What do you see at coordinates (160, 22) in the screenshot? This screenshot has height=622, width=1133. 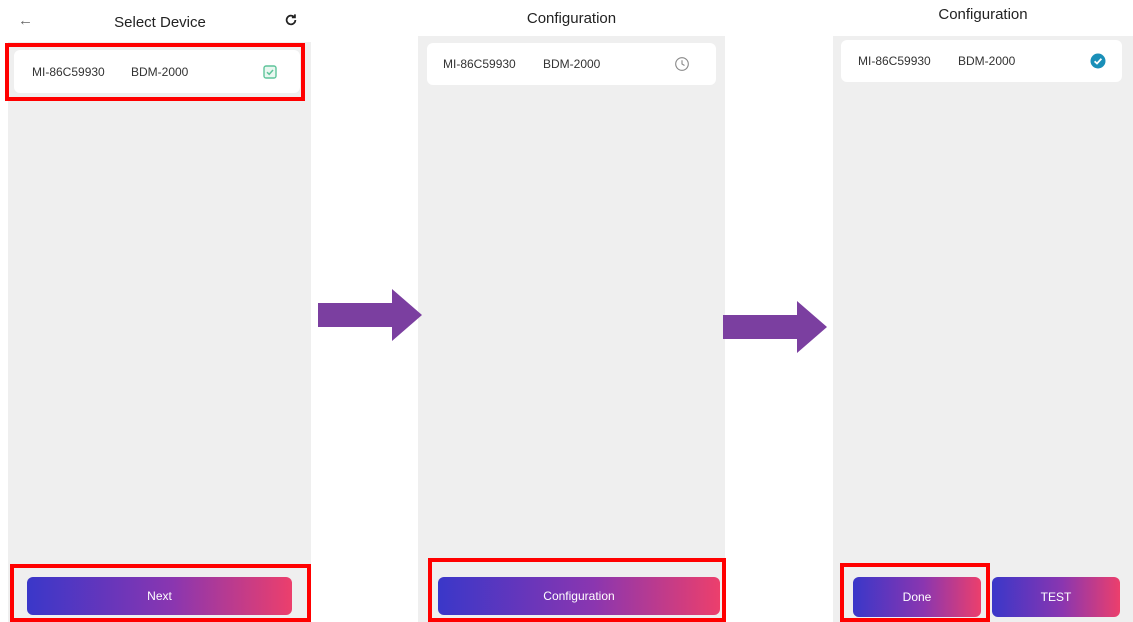 I see `page-title-select-device: Select Device` at bounding box center [160, 22].